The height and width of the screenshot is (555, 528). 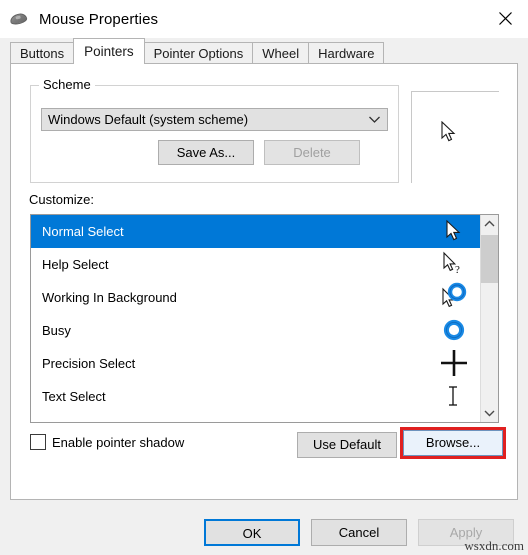 I want to click on tab-buttons: Buttons, so click(x=42, y=53).